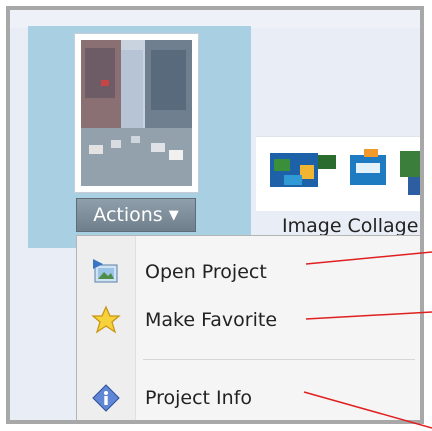 Image resolution: width=432 pixels, height=431 pixels. Describe the element at coordinates (350, 226) in the screenshot. I see `image-collage-label: Image Collage` at that location.